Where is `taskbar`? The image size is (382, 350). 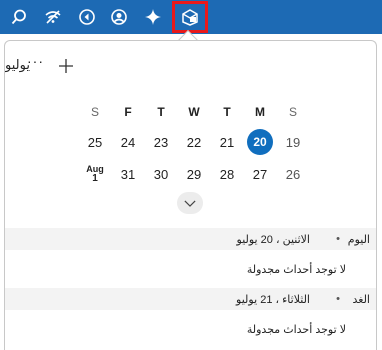
taskbar is located at coordinates (191, 17).